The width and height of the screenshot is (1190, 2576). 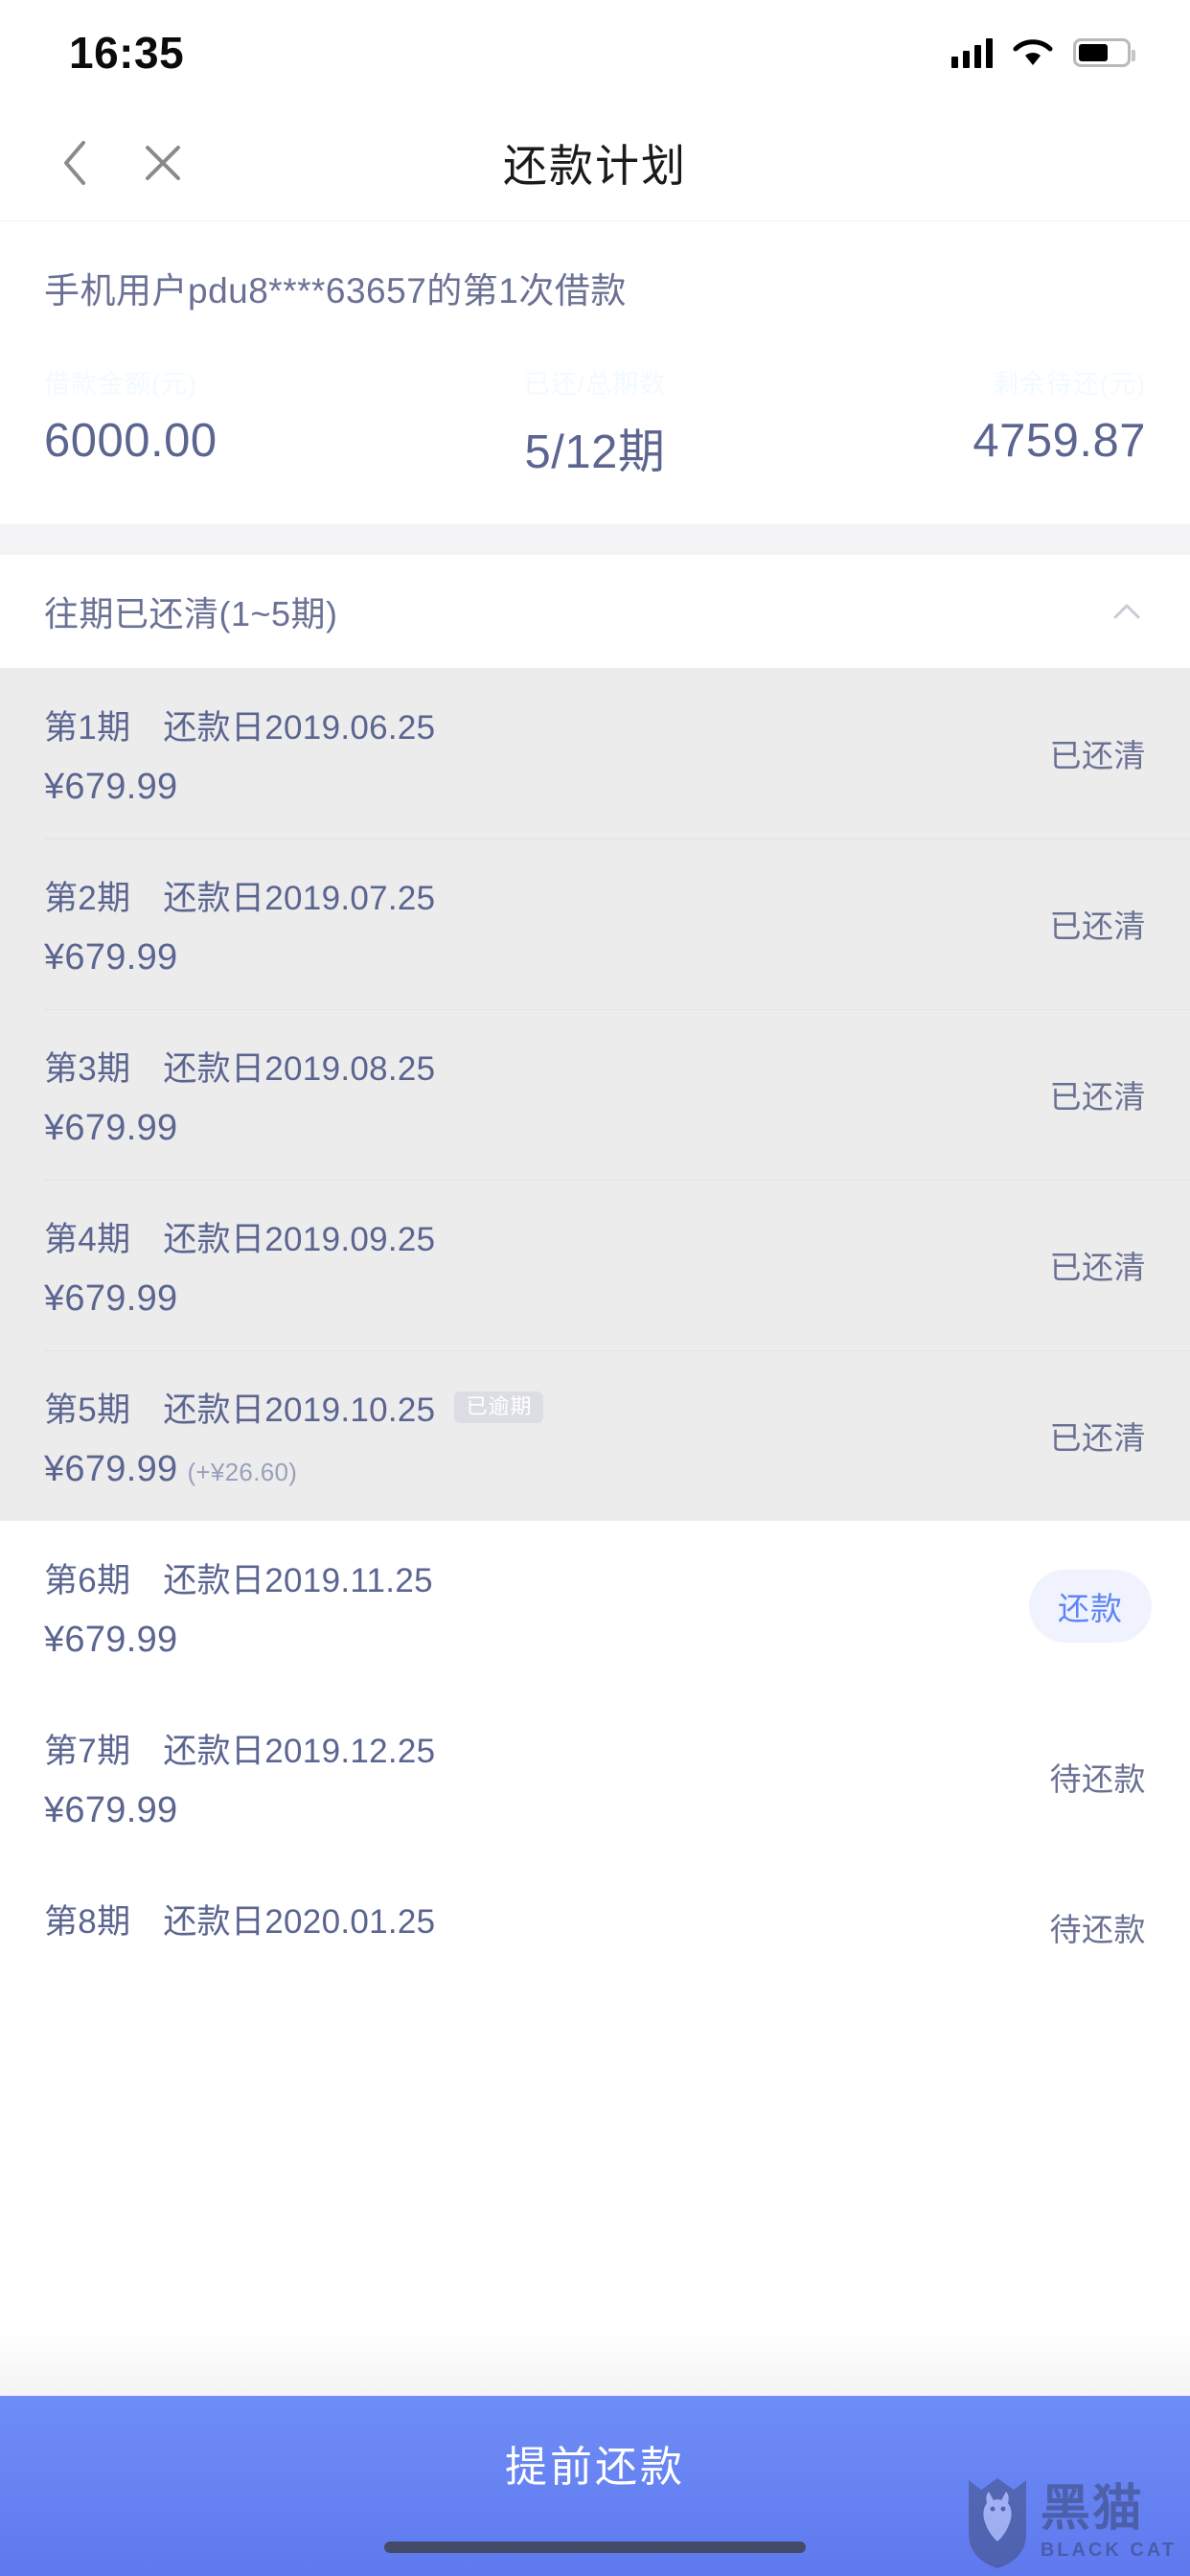 I want to click on stat-label: 借款金额(元), so click(x=121, y=384).